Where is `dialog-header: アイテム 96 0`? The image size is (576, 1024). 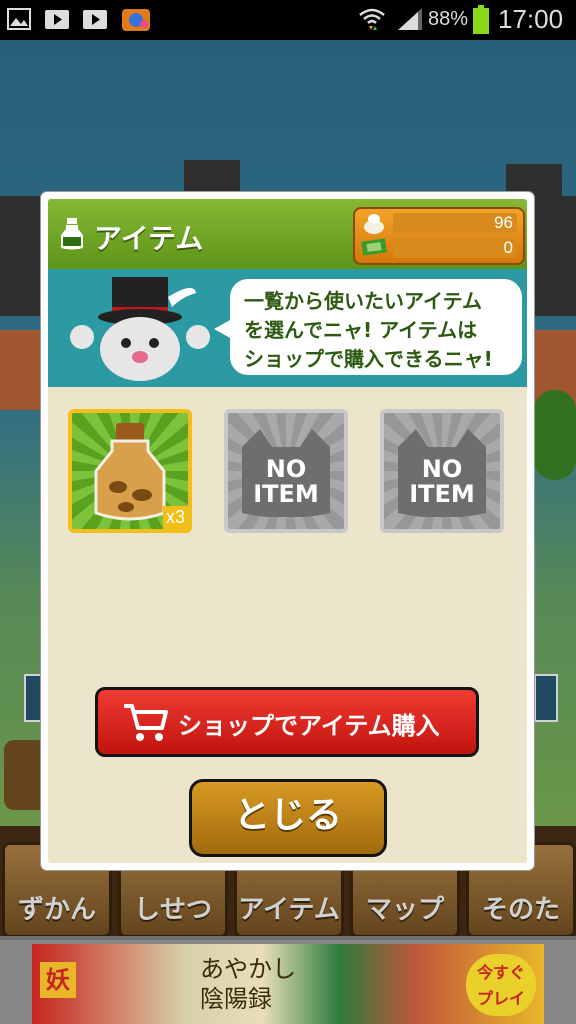 dialog-header: アイテム 96 0 is located at coordinates (287, 234).